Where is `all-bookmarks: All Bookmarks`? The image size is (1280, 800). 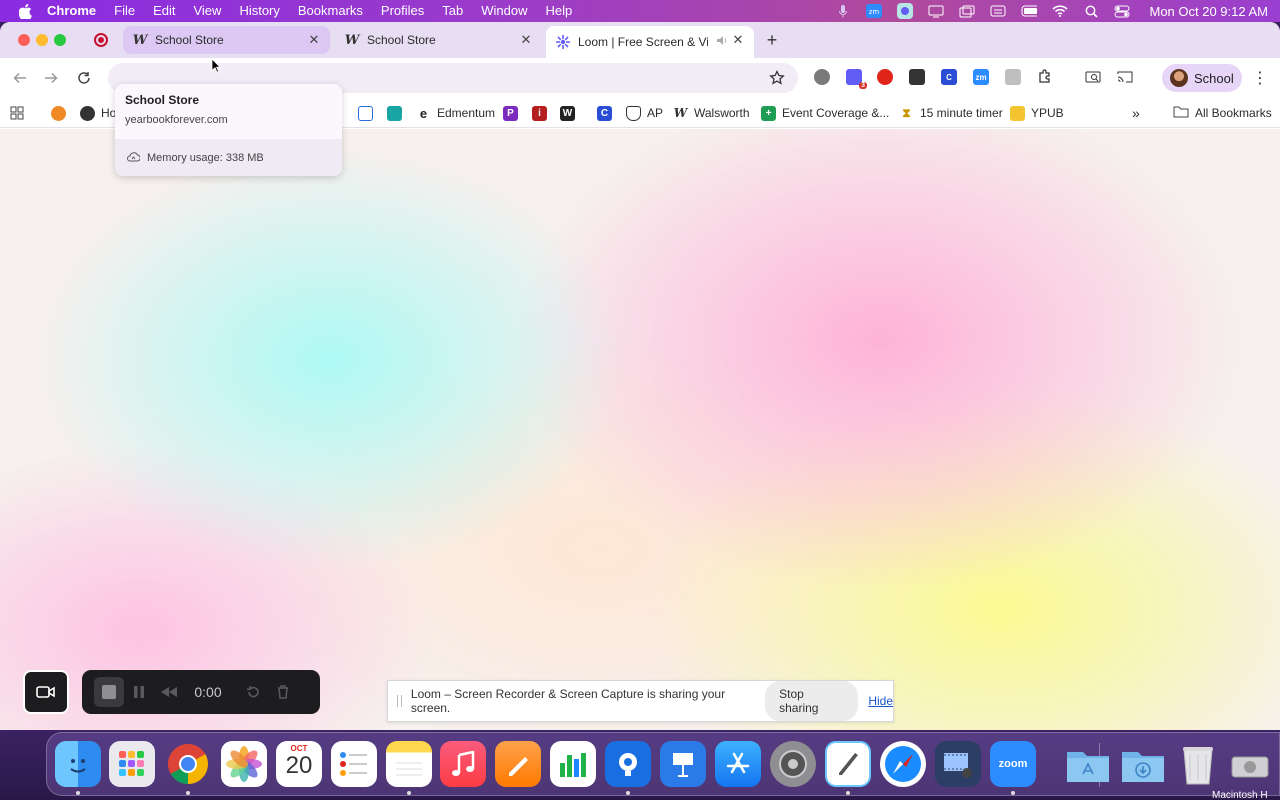
all-bookmarks: All Bookmarks is located at coordinates (1222, 113).